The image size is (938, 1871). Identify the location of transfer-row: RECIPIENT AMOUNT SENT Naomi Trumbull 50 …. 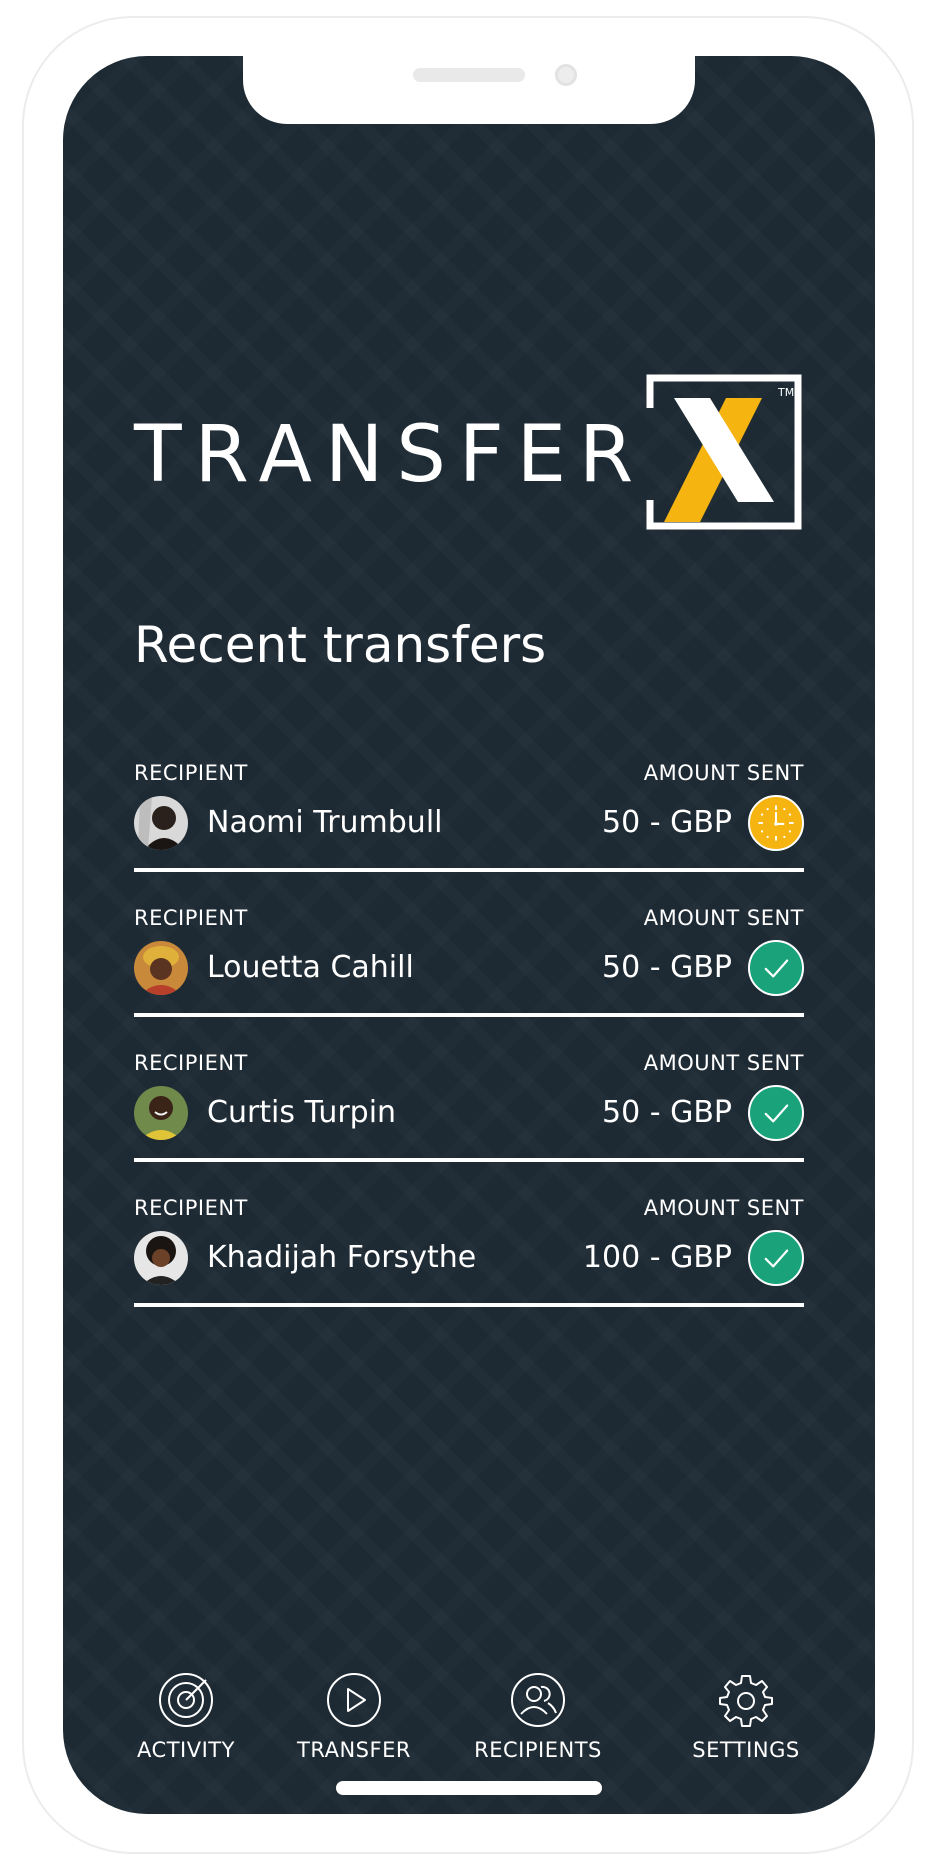
(469, 815).